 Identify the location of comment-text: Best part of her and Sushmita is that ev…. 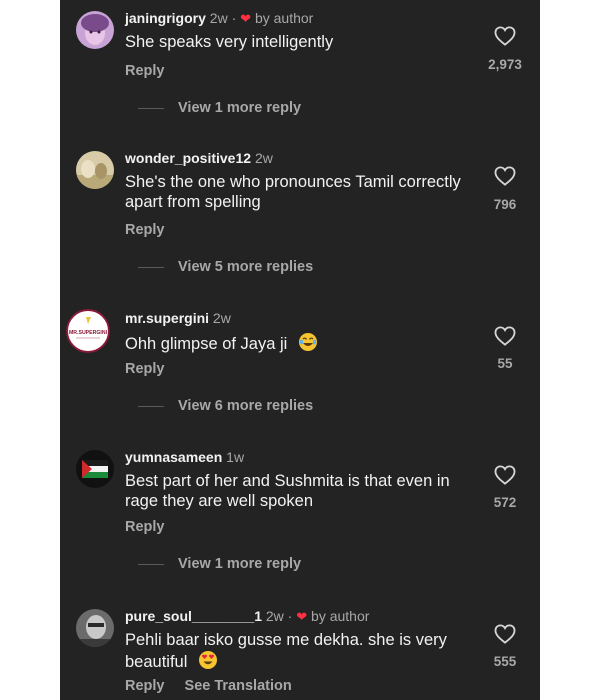
(287, 491).